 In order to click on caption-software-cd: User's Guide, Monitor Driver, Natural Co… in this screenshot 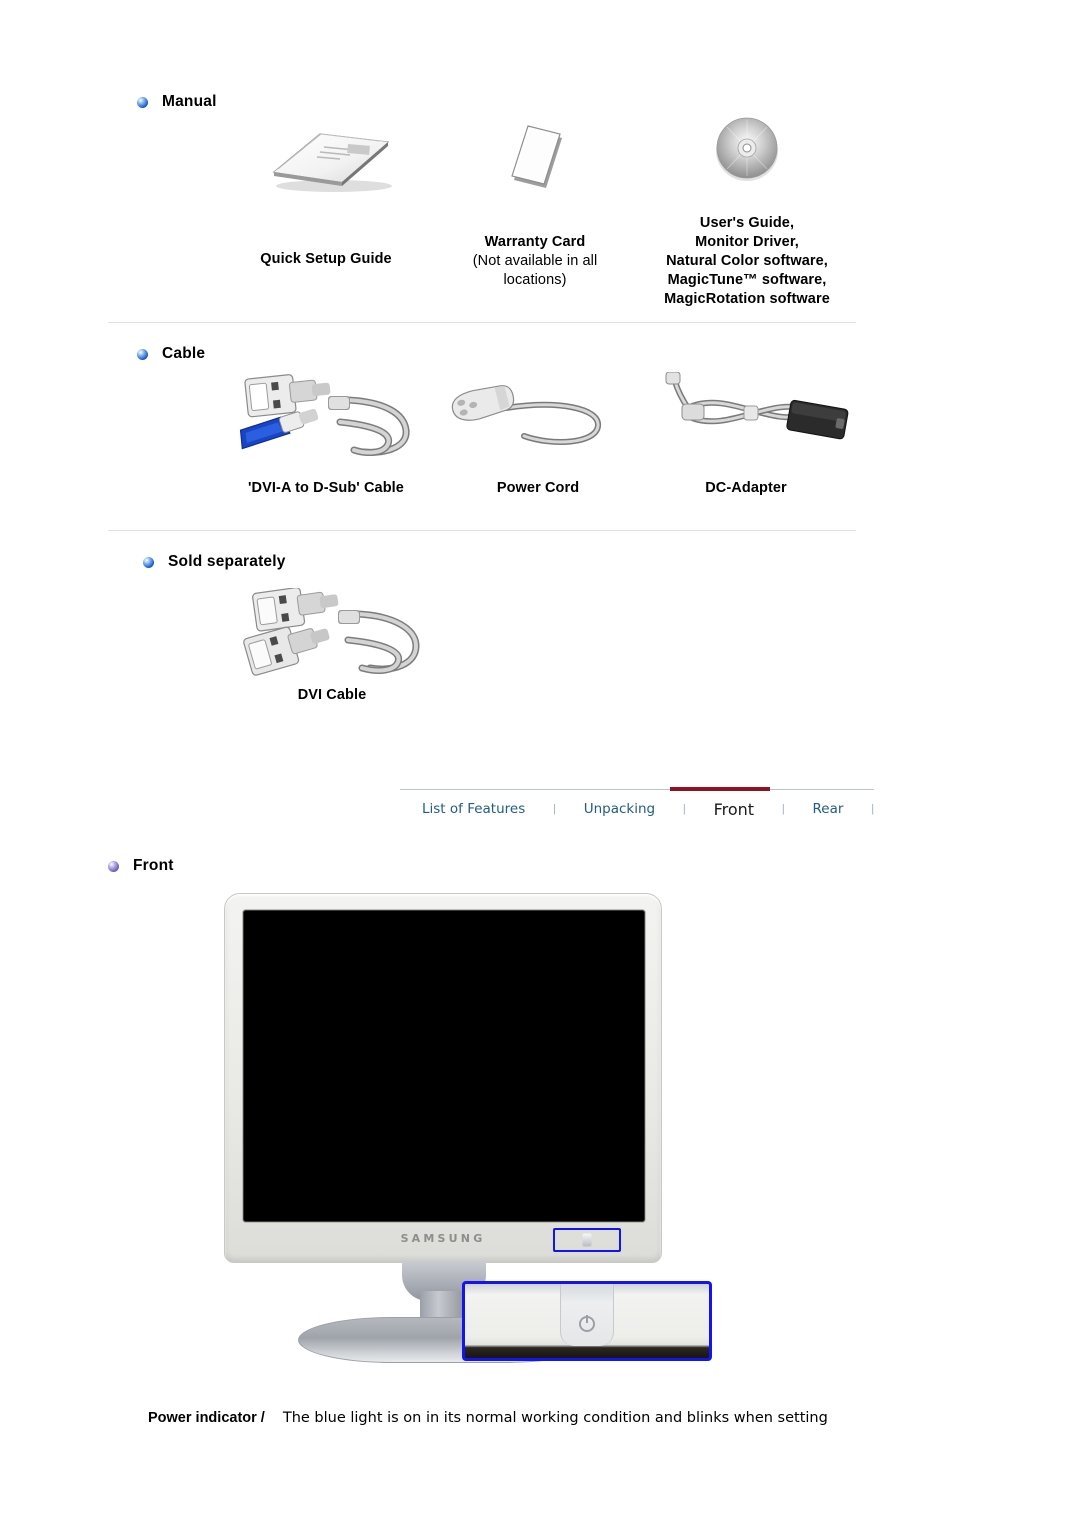, I will do `click(747, 261)`.